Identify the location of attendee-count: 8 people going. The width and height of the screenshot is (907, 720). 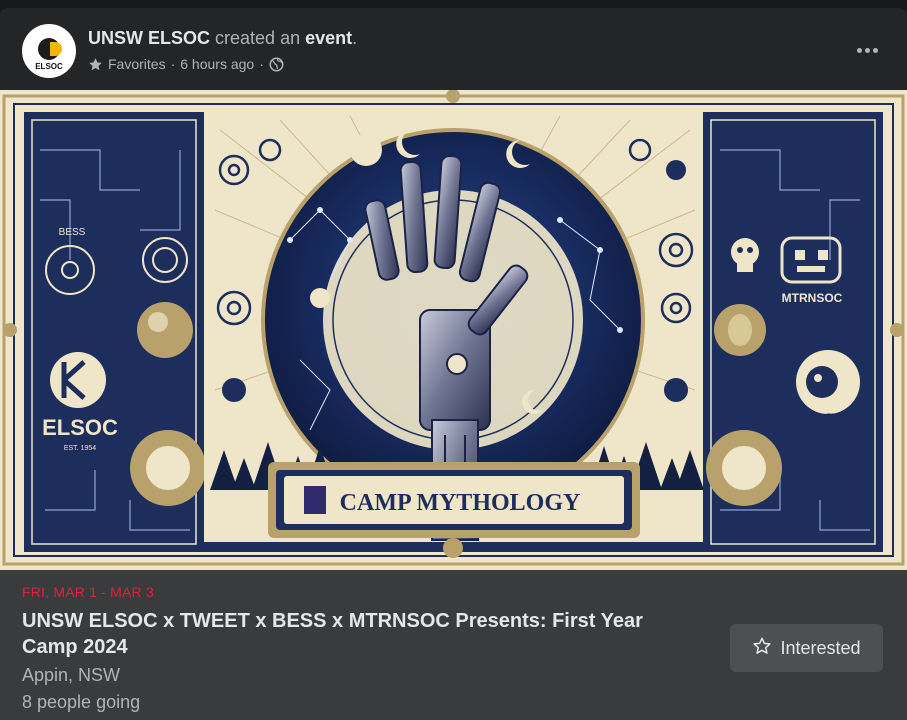
(81, 702).